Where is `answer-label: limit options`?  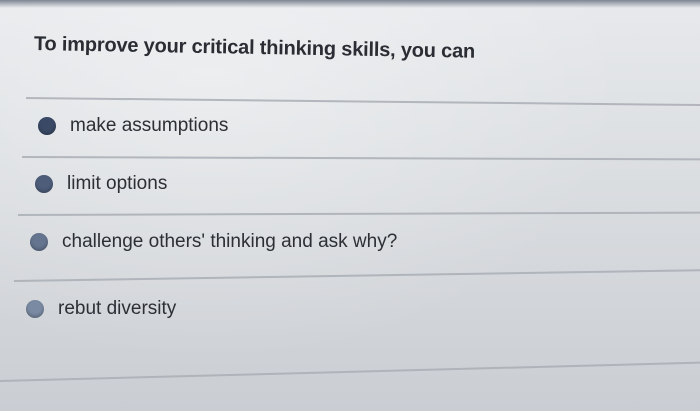
answer-label: limit options is located at coordinates (117, 183).